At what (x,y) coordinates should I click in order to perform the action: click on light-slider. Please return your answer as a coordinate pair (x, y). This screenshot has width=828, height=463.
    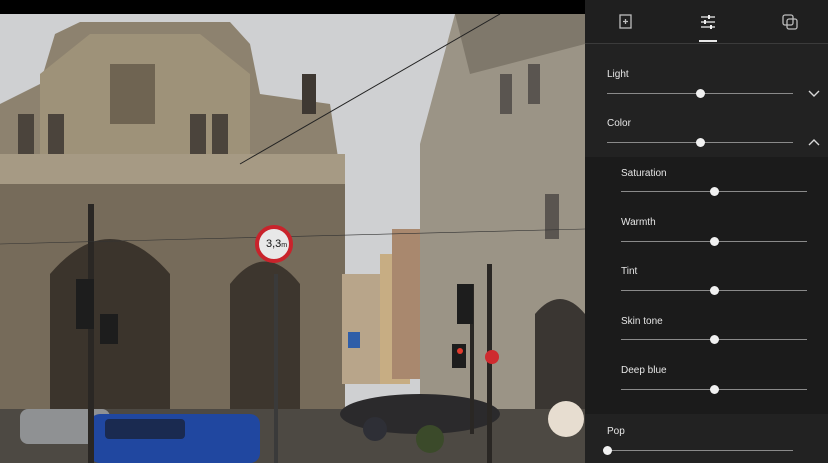
    Looking at the image, I should click on (700, 94).